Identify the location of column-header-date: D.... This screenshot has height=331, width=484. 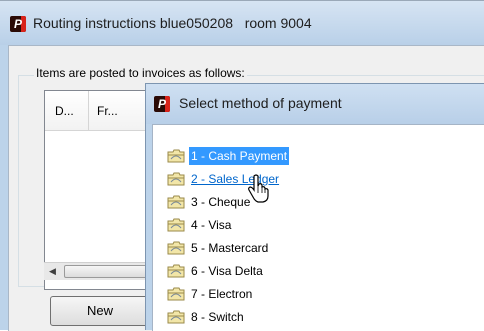
(67, 111).